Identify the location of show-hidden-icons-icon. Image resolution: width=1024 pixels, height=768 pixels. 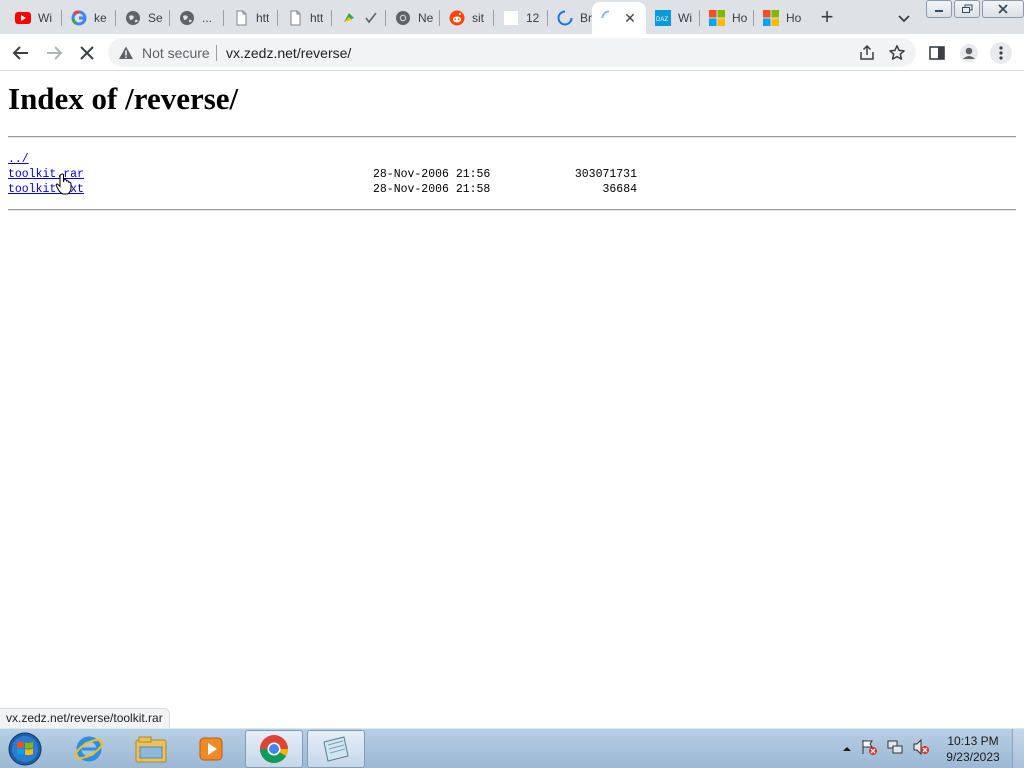
(847, 749).